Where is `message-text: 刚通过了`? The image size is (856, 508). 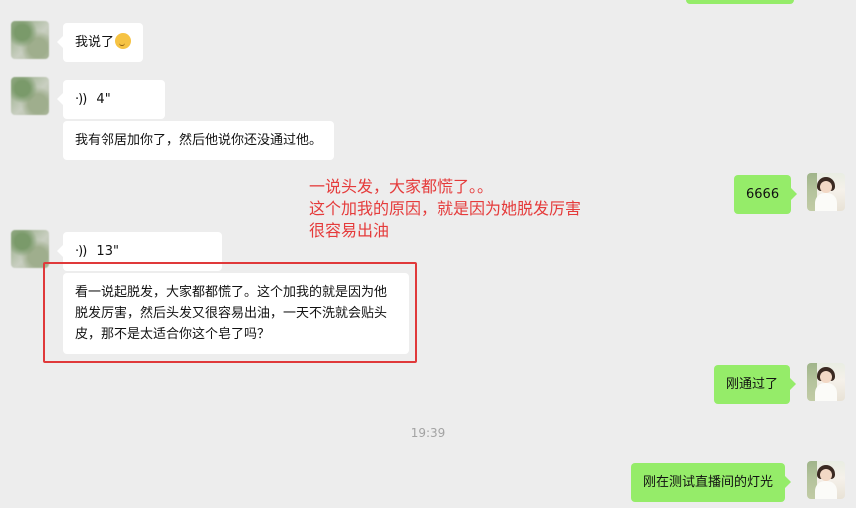 message-text: 刚通过了 is located at coordinates (752, 384).